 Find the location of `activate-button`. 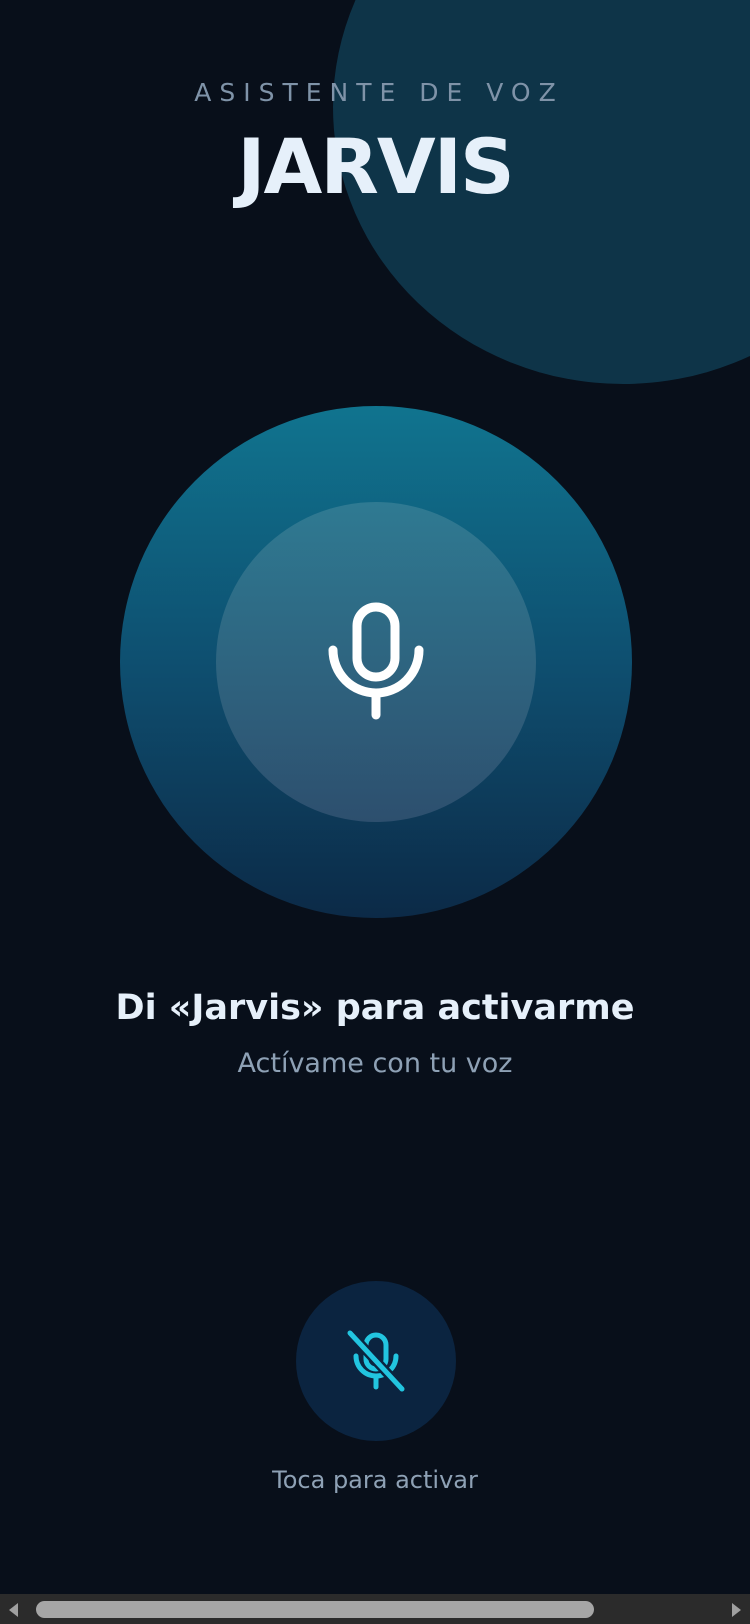

activate-button is located at coordinates (376, 1361).